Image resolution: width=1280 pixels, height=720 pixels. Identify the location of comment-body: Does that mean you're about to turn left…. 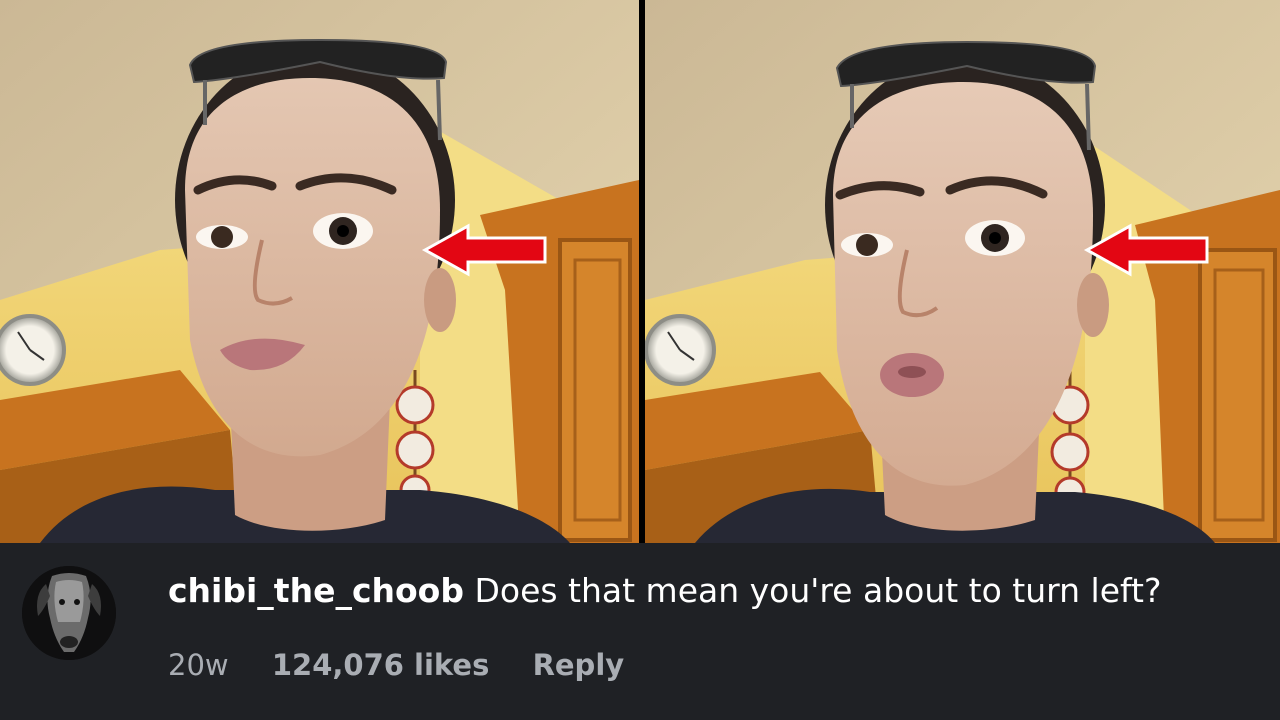
(818, 590).